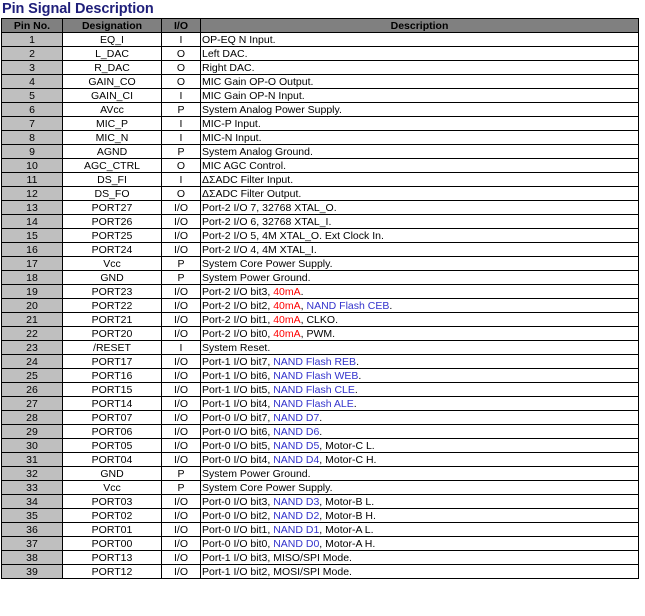 The image size is (645, 616). What do you see at coordinates (238, 305) in the screenshot?
I see `description-text: Port-2 I/O bit2,` at bounding box center [238, 305].